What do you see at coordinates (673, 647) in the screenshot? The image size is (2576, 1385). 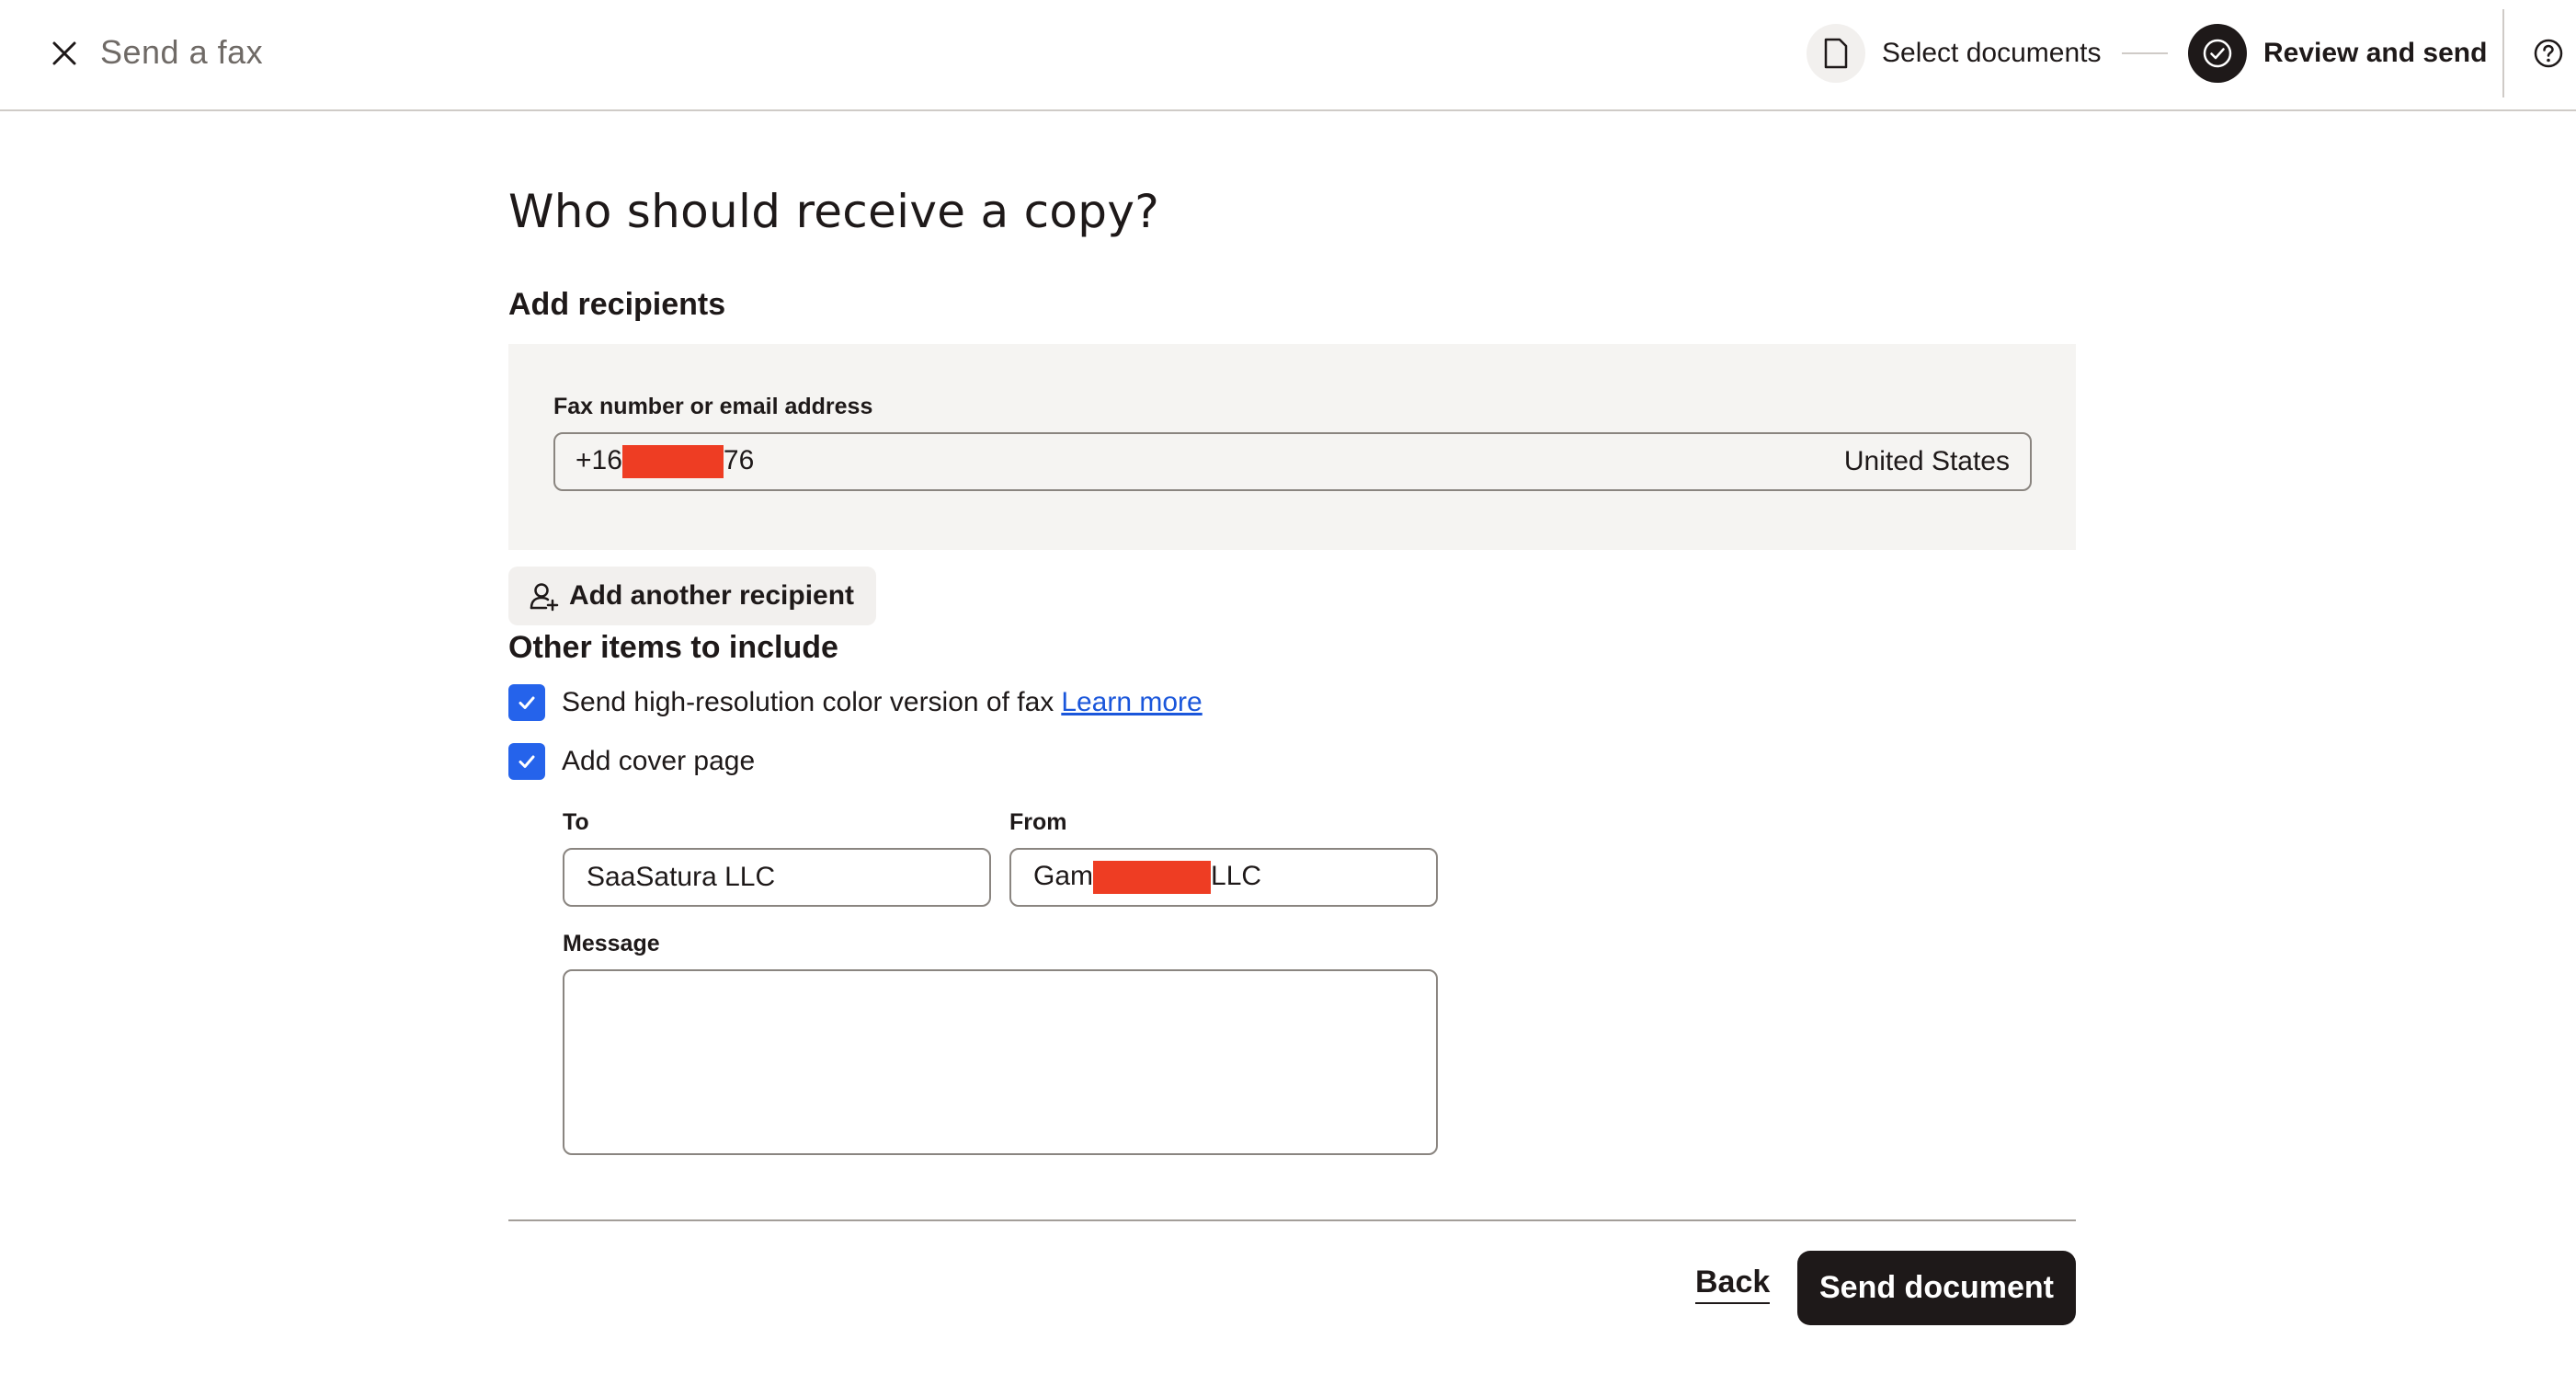 I see `other-items-heading: Other items to include` at bounding box center [673, 647].